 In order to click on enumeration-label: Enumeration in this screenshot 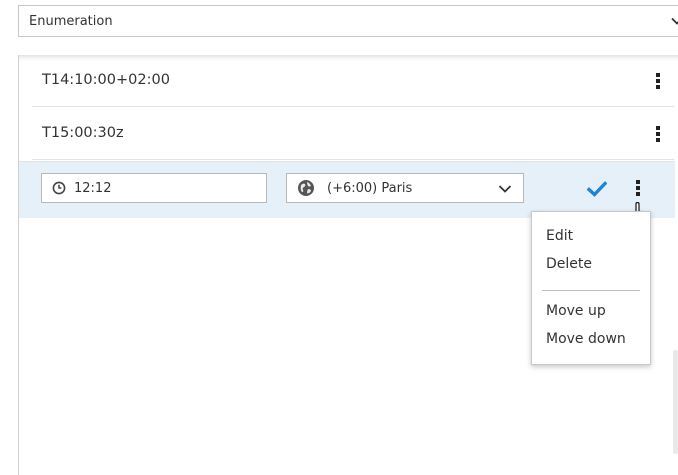, I will do `click(71, 21)`.